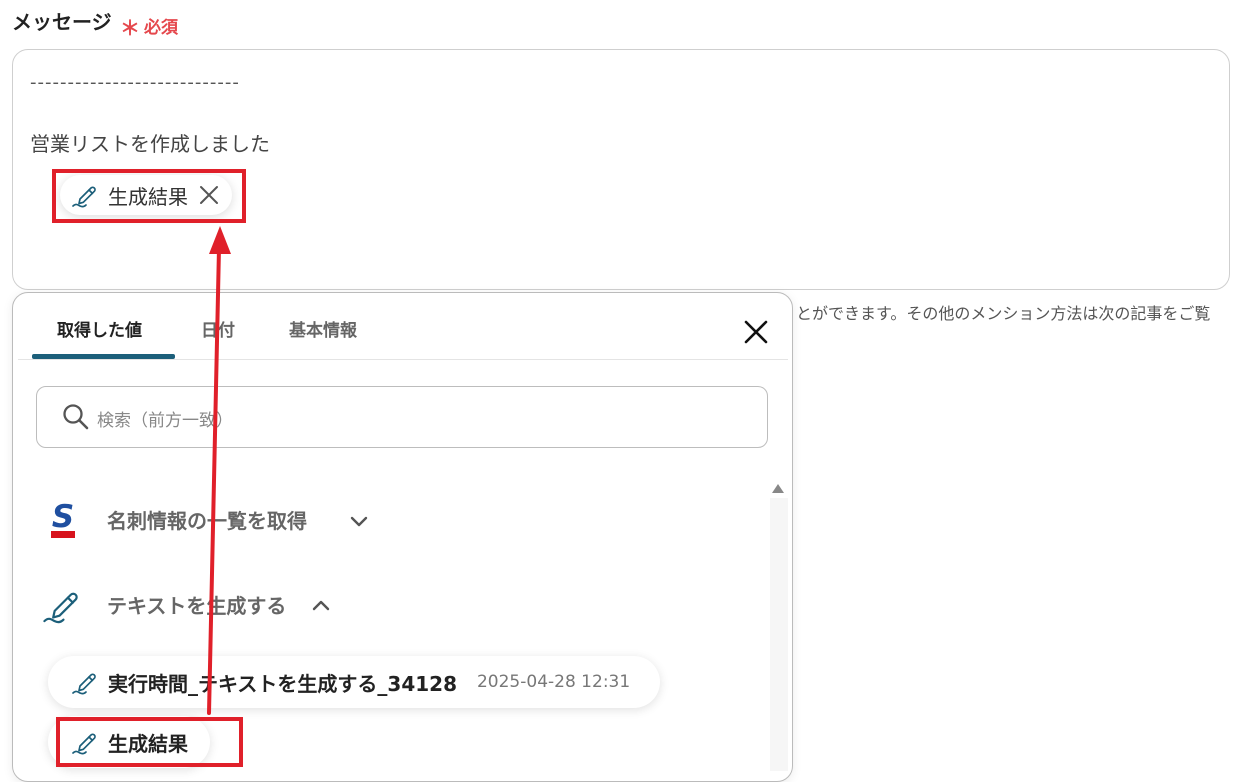  I want to click on chevron-up-icon, so click(321, 606).